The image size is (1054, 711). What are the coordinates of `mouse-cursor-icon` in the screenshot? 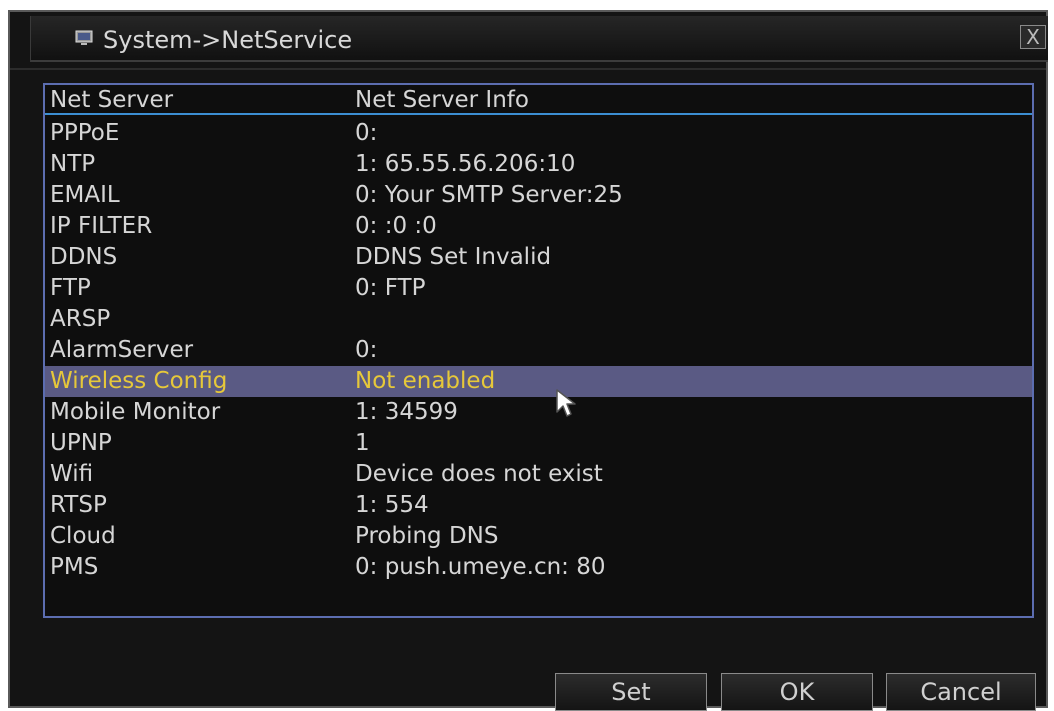 It's located at (566, 403).